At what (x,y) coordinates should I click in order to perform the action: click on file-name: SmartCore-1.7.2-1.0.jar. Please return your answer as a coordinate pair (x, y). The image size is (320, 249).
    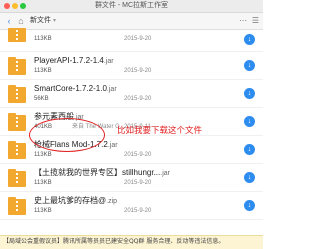
    Looking at the image, I should click on (75, 89).